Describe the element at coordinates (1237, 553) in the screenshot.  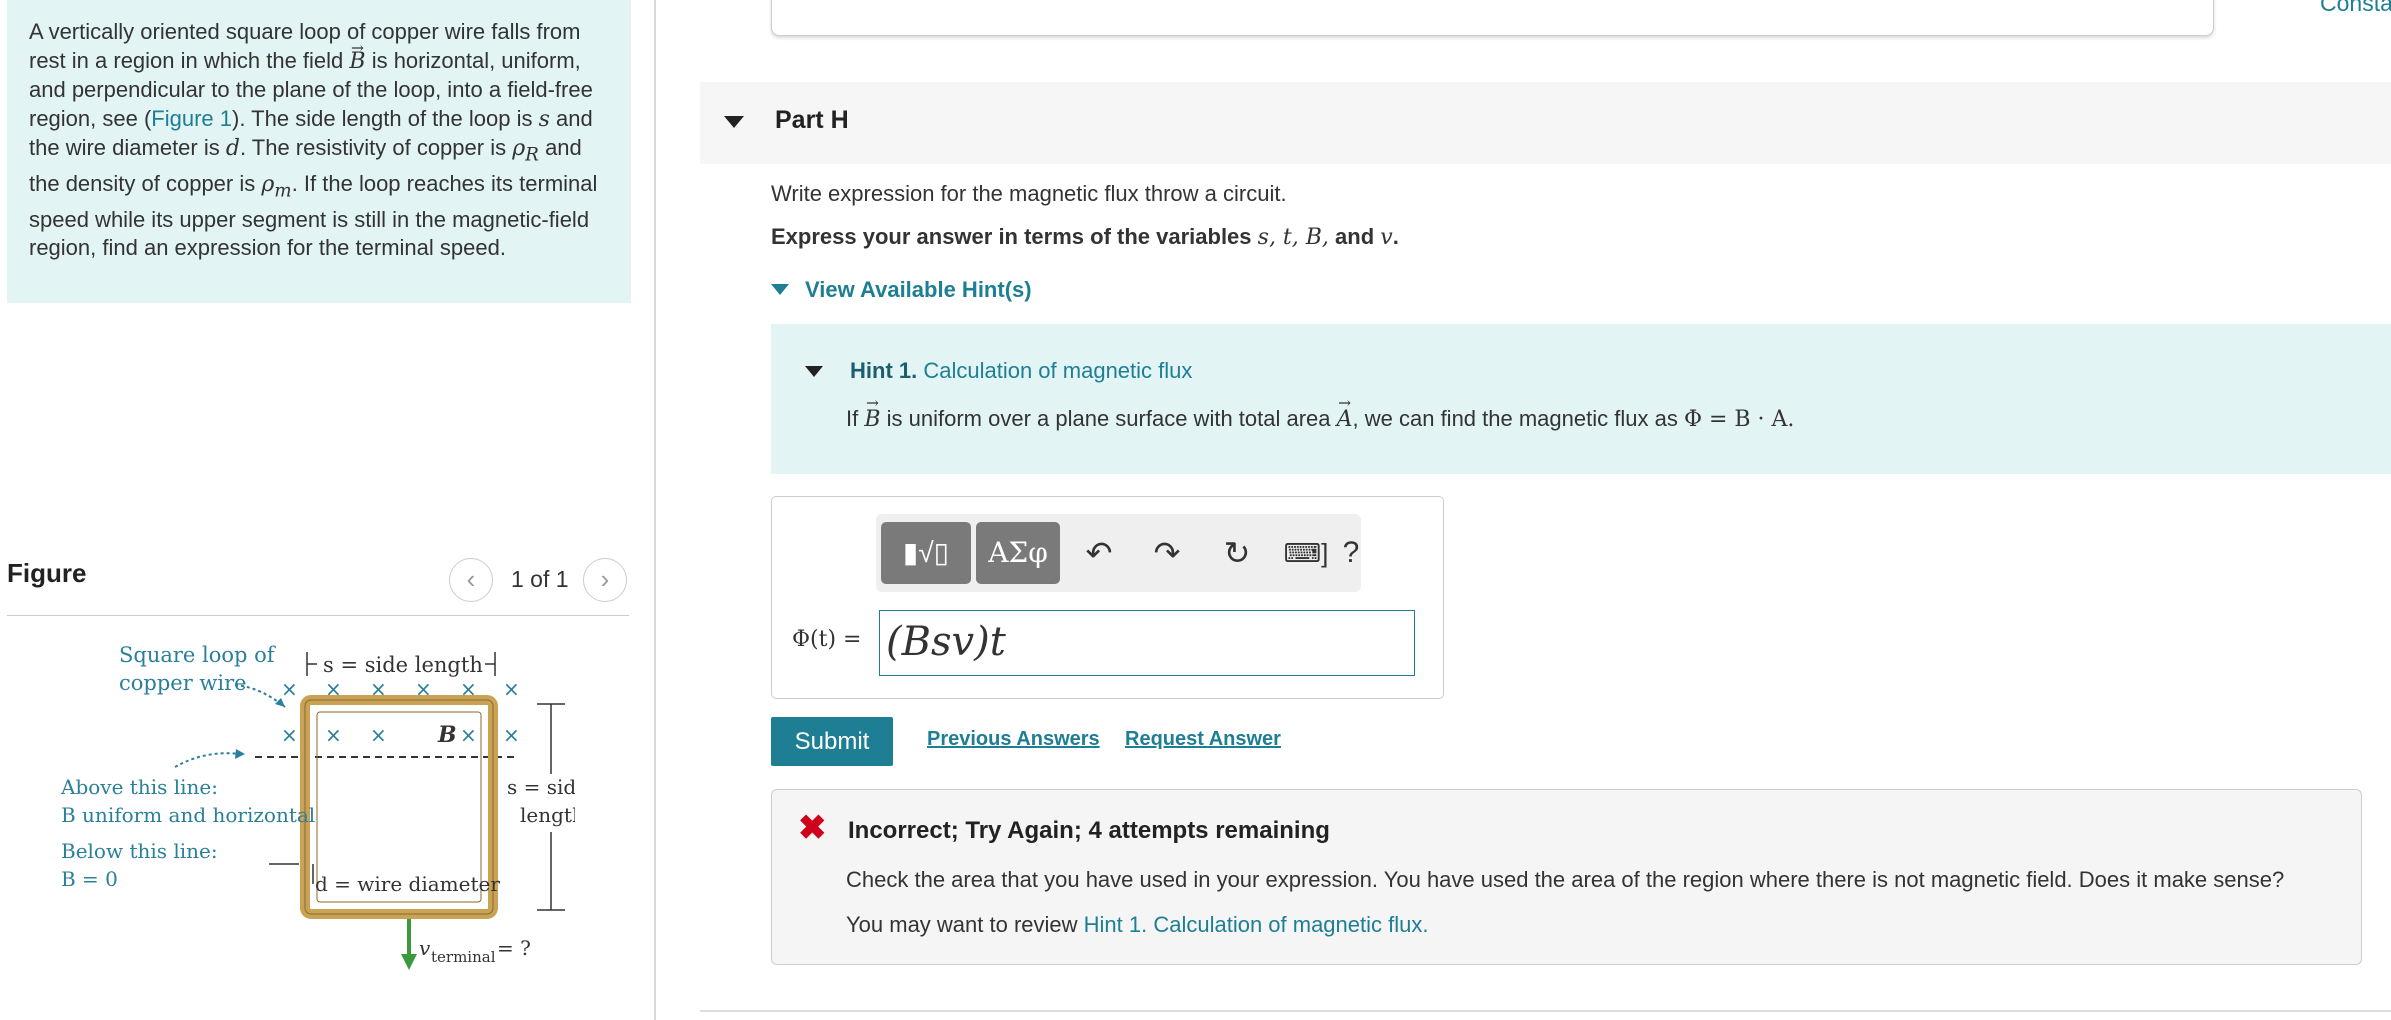
I see `reset-icon: ↻` at that location.